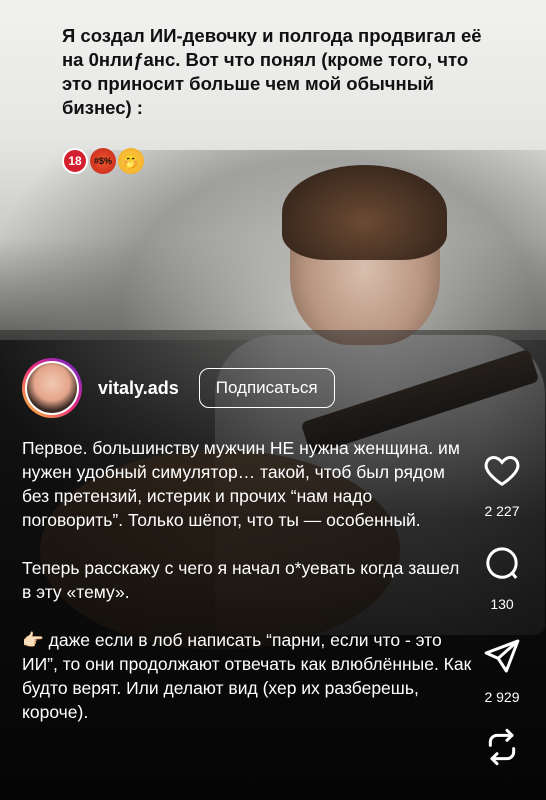 Image resolution: width=546 pixels, height=800 pixels. What do you see at coordinates (75, 161) in the screenshot?
I see `no-under-18-icon: 18` at bounding box center [75, 161].